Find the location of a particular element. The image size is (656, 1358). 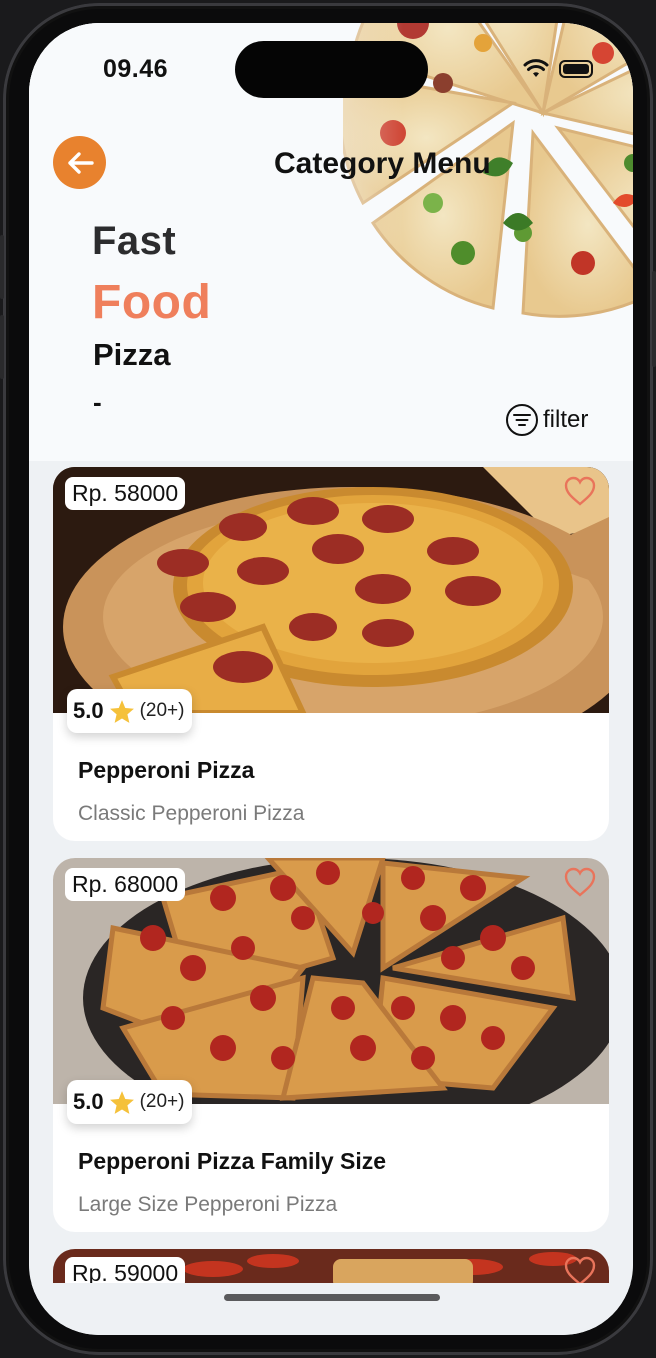

item-description: Large Size Pepperoni Pizza is located at coordinates (208, 1204).